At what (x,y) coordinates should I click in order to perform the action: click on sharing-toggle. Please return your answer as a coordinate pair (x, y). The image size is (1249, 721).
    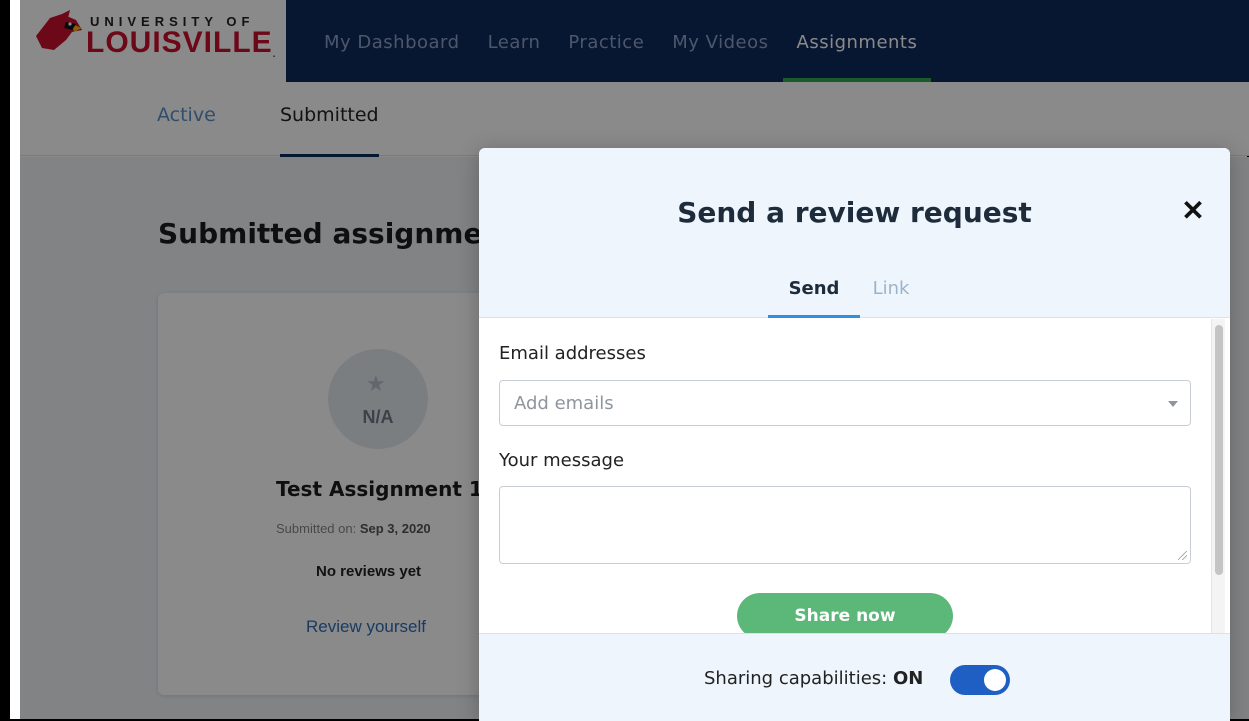
    Looking at the image, I should click on (980, 680).